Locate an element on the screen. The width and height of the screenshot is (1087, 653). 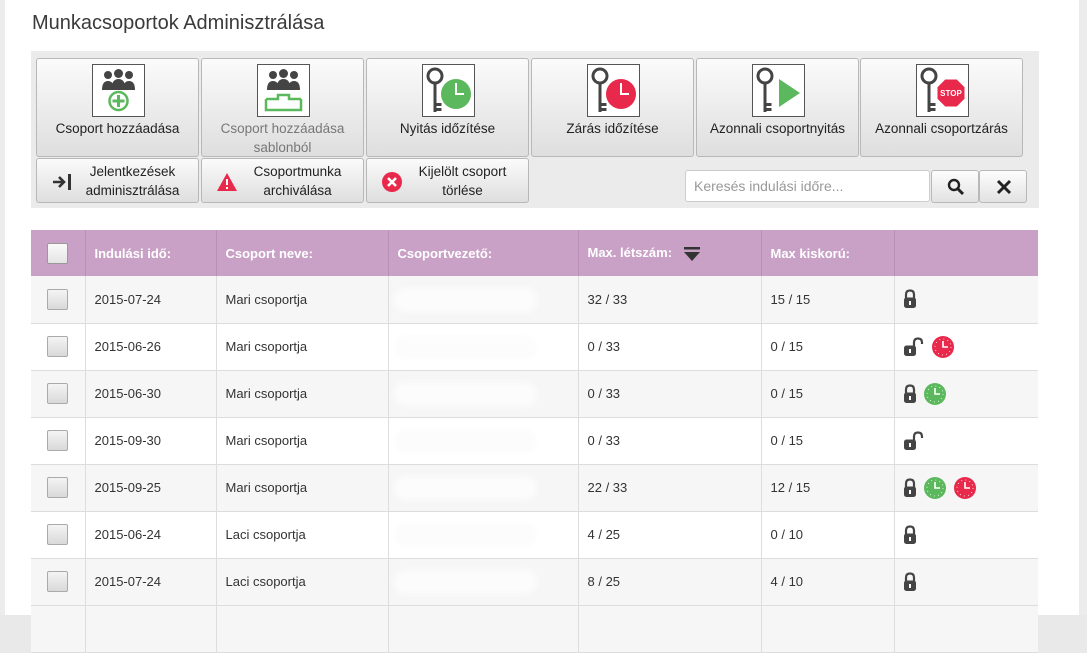
table-row: 2015-09-30 Mari csoportja 0 / 33 0 / 15 is located at coordinates (534, 441).